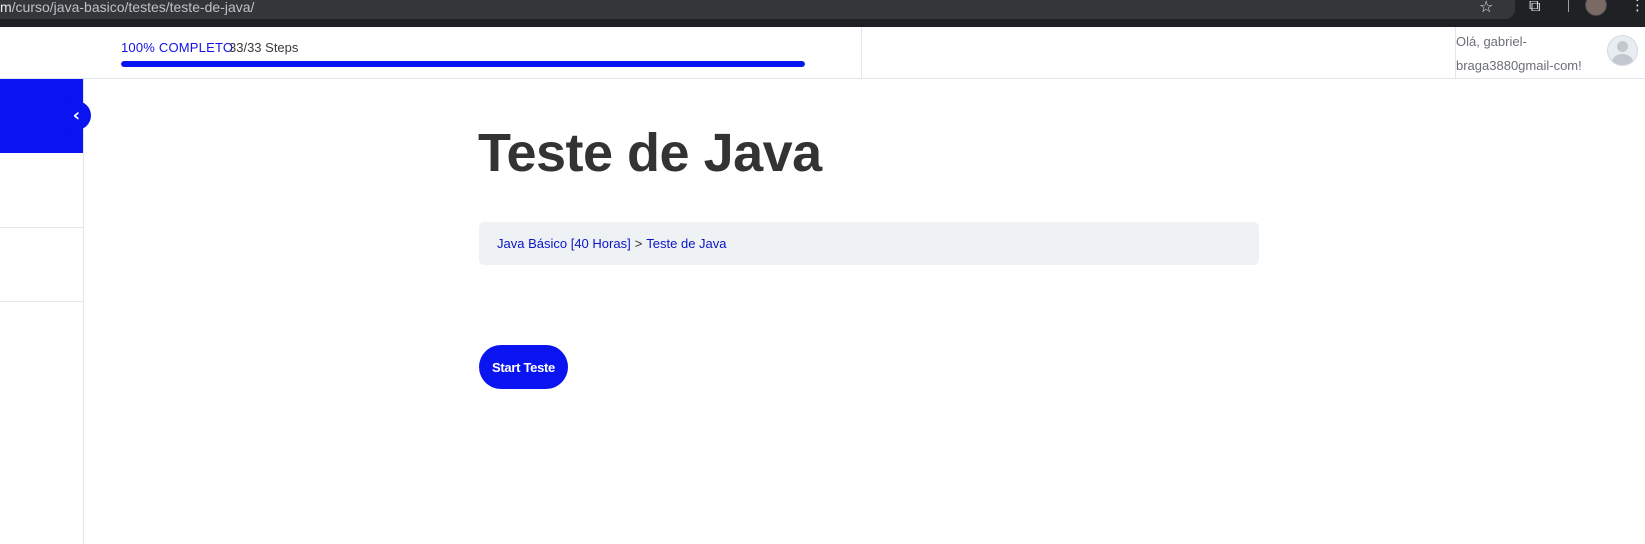 The image size is (1645, 544). What do you see at coordinates (1486, 8) in the screenshot?
I see `star-icon: ☆` at bounding box center [1486, 8].